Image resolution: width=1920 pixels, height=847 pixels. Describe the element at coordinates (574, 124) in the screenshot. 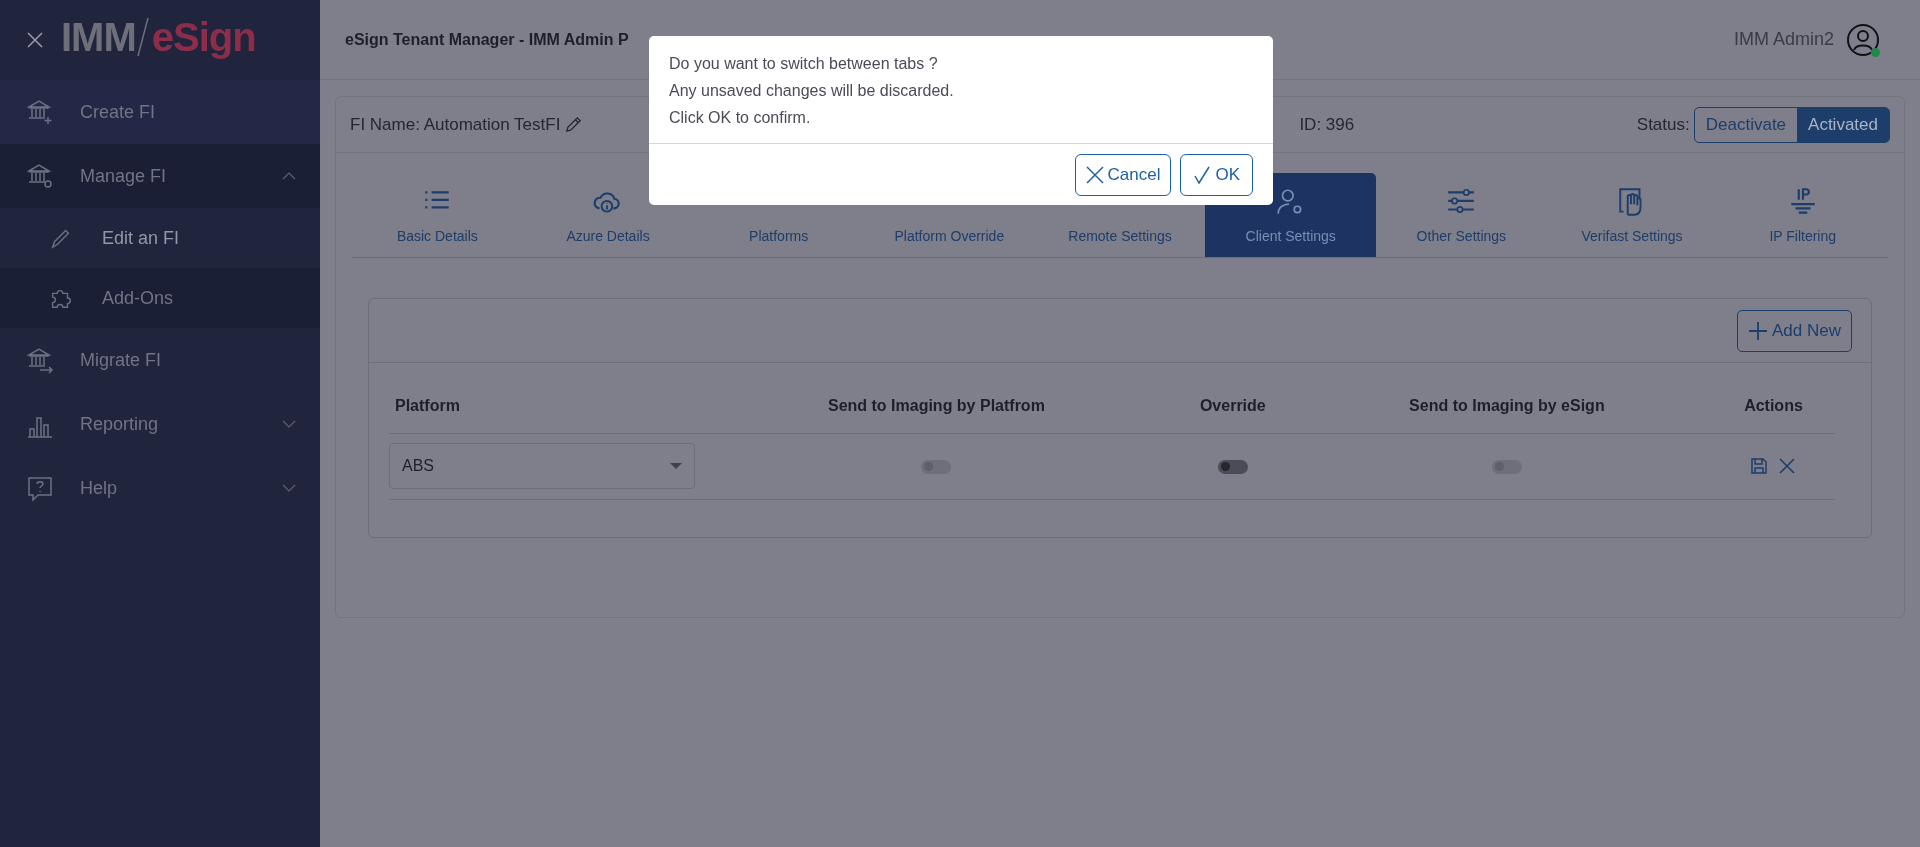

I see `pencil-icon` at that location.